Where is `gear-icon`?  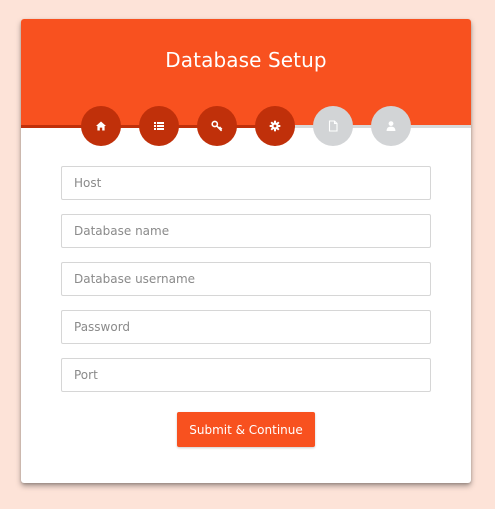 gear-icon is located at coordinates (275, 126).